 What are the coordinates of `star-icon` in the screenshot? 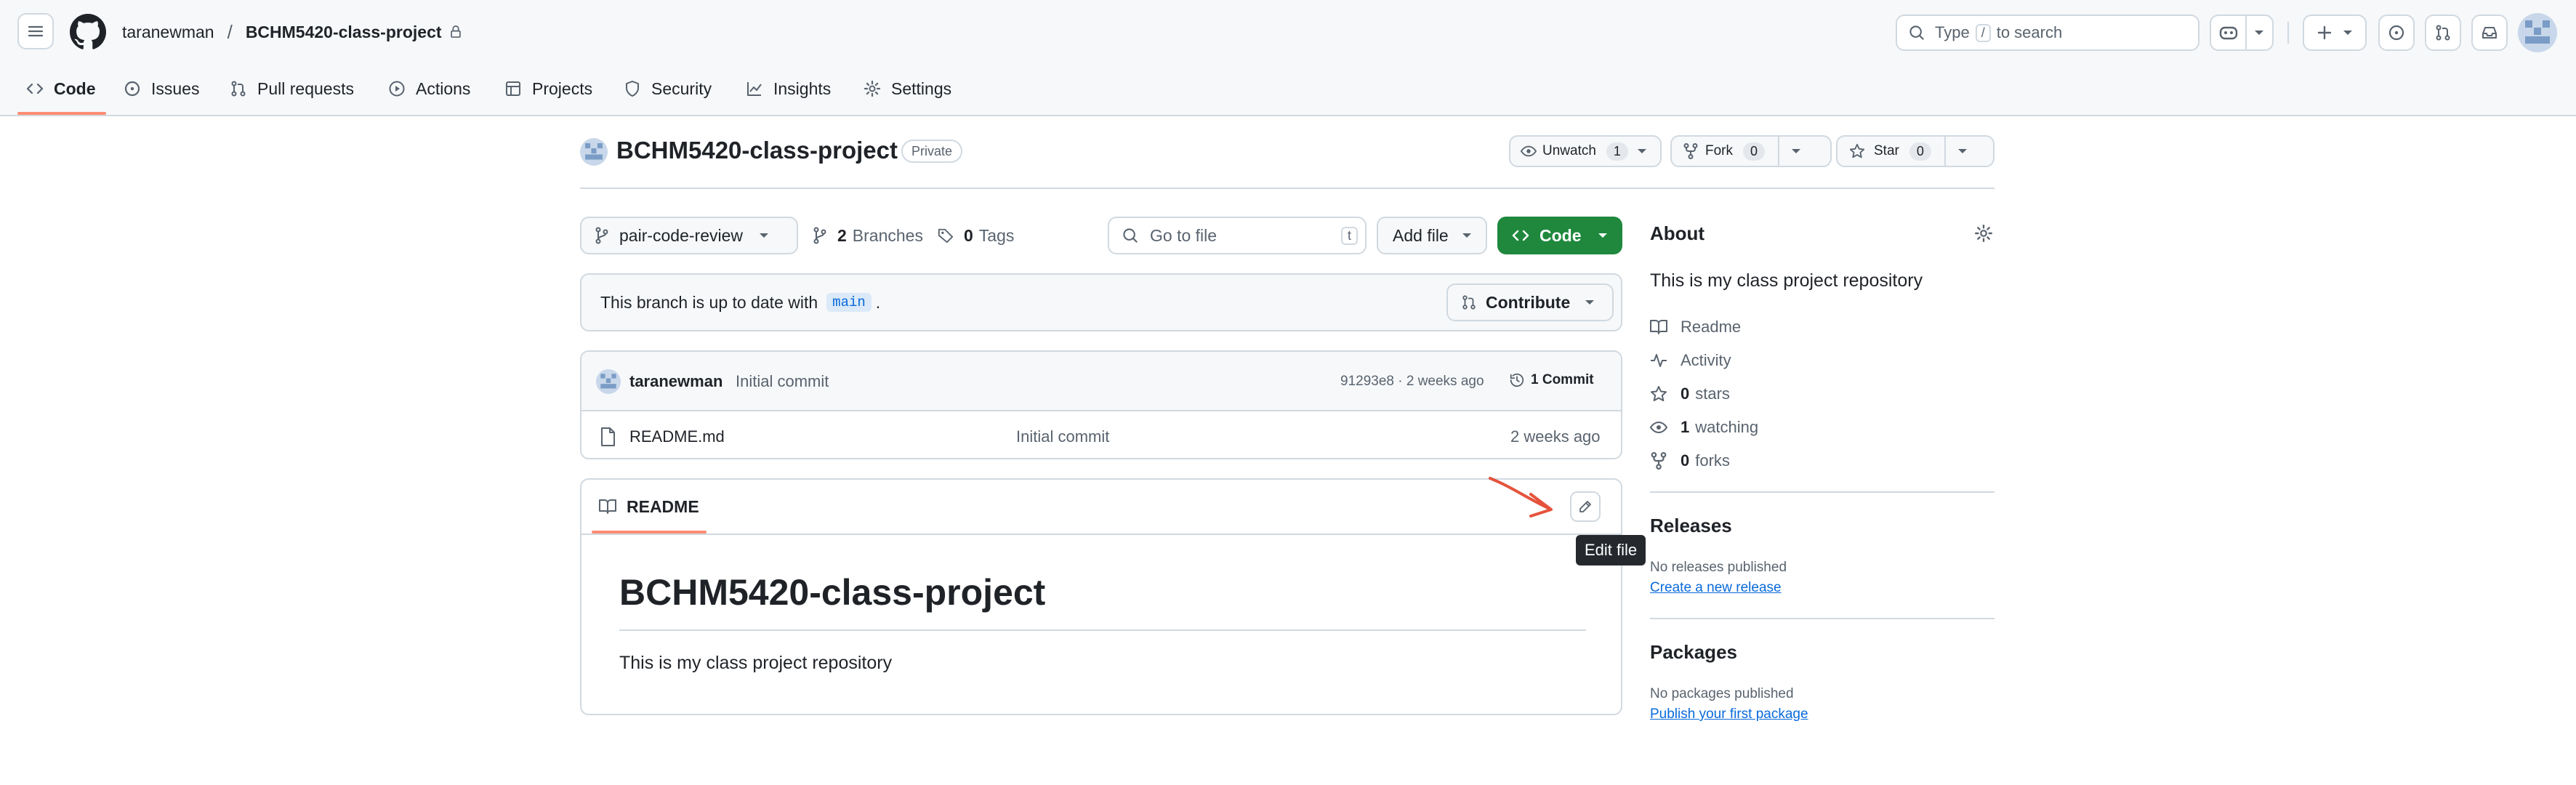 It's located at (1659, 394).